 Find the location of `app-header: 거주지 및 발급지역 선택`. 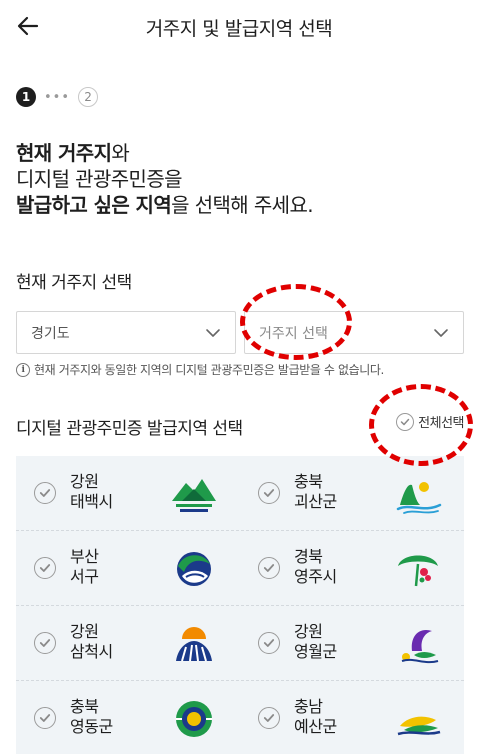

app-header: 거주지 및 발급지역 선택 is located at coordinates (239, 28).